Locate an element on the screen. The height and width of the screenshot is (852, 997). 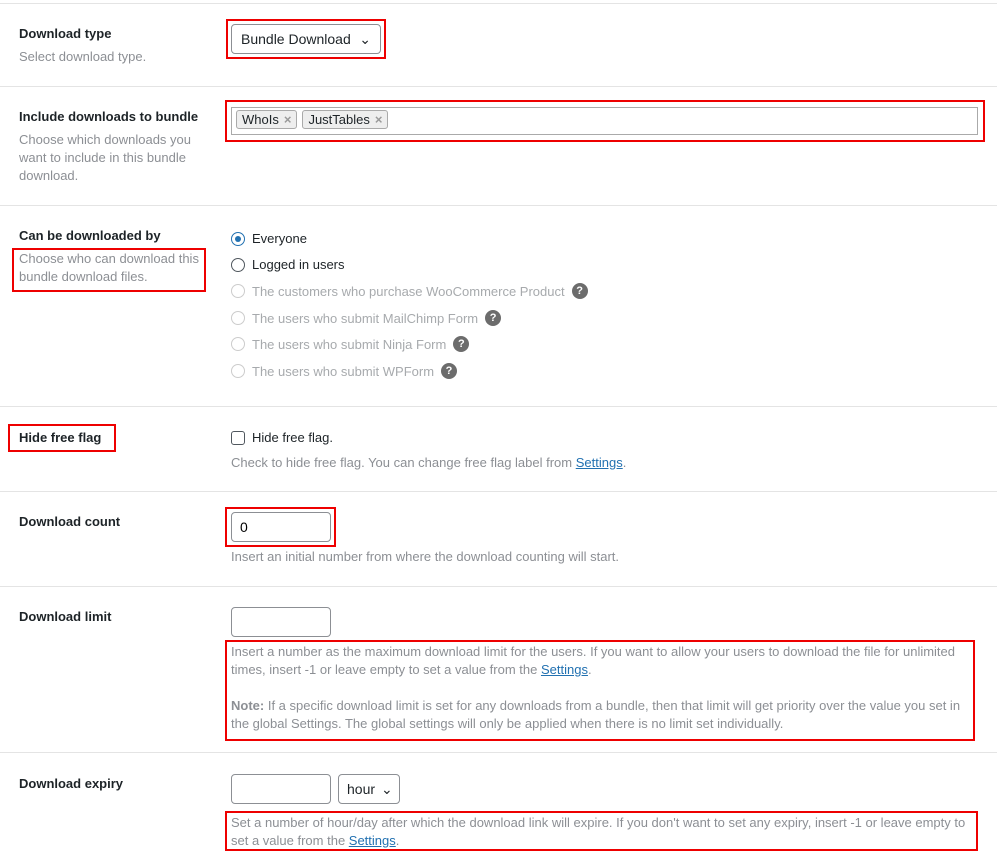
download-count-input is located at coordinates (281, 527).